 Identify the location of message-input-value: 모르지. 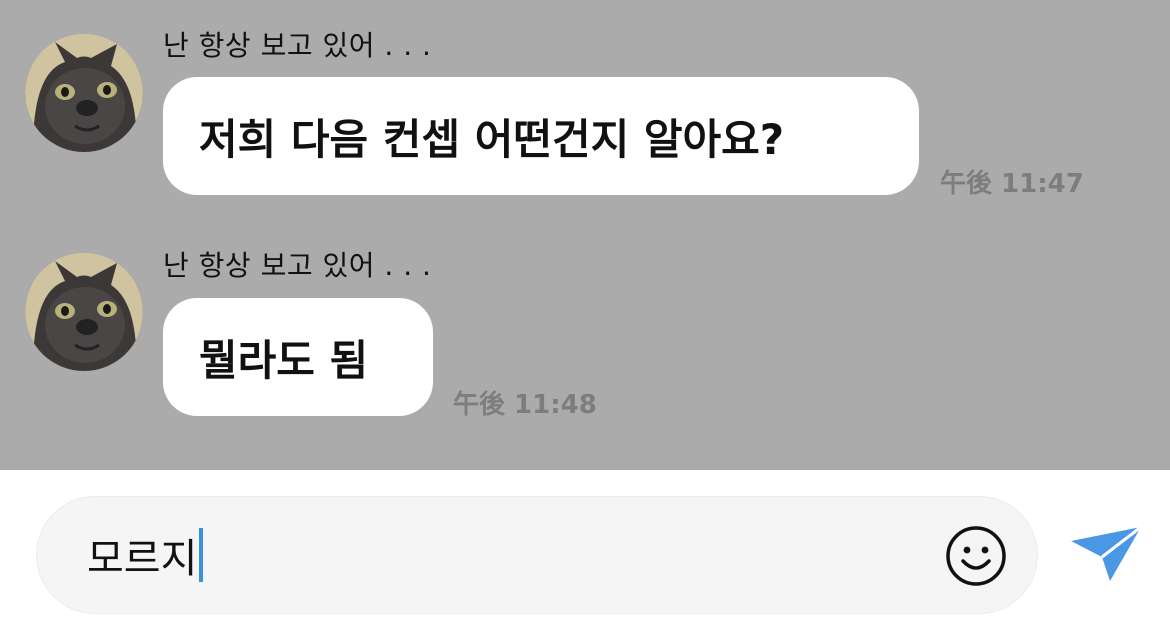
(142, 559).